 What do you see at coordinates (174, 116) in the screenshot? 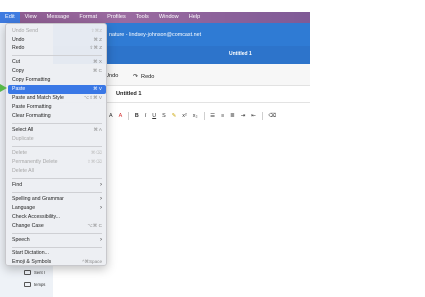
I see `highlight-icon: ✎` at bounding box center [174, 116].